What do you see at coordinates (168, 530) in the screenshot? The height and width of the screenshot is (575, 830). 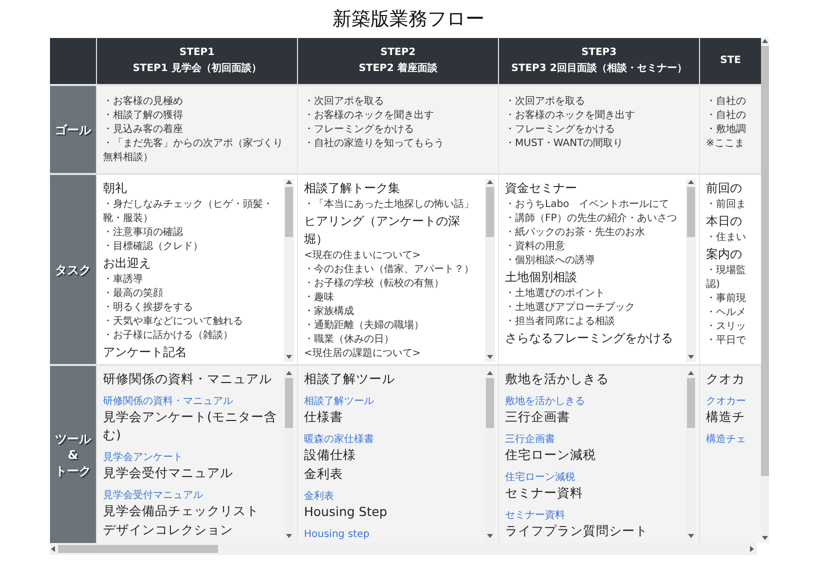 I see `section-heading: デザインコレクション` at bounding box center [168, 530].